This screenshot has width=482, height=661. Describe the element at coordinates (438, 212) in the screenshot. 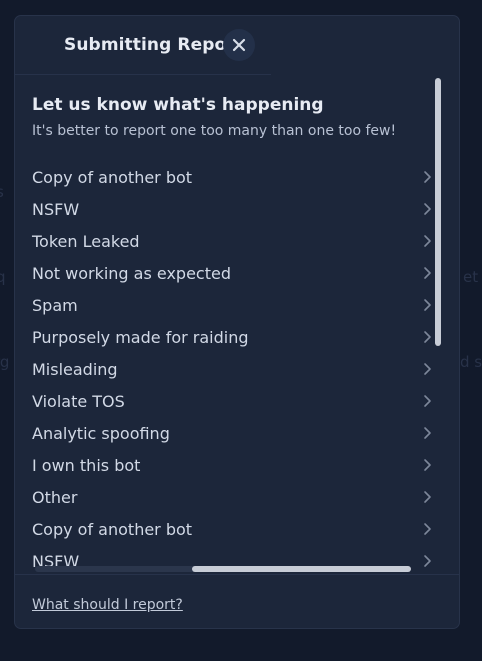

I see `vertical-scrollbar-thumb` at that location.